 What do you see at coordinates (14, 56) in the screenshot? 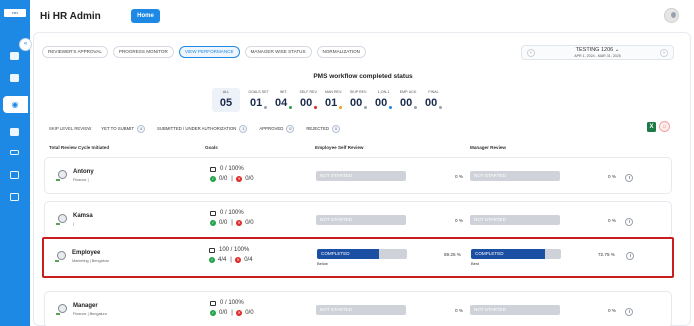
I see `dashboard-icon` at bounding box center [14, 56].